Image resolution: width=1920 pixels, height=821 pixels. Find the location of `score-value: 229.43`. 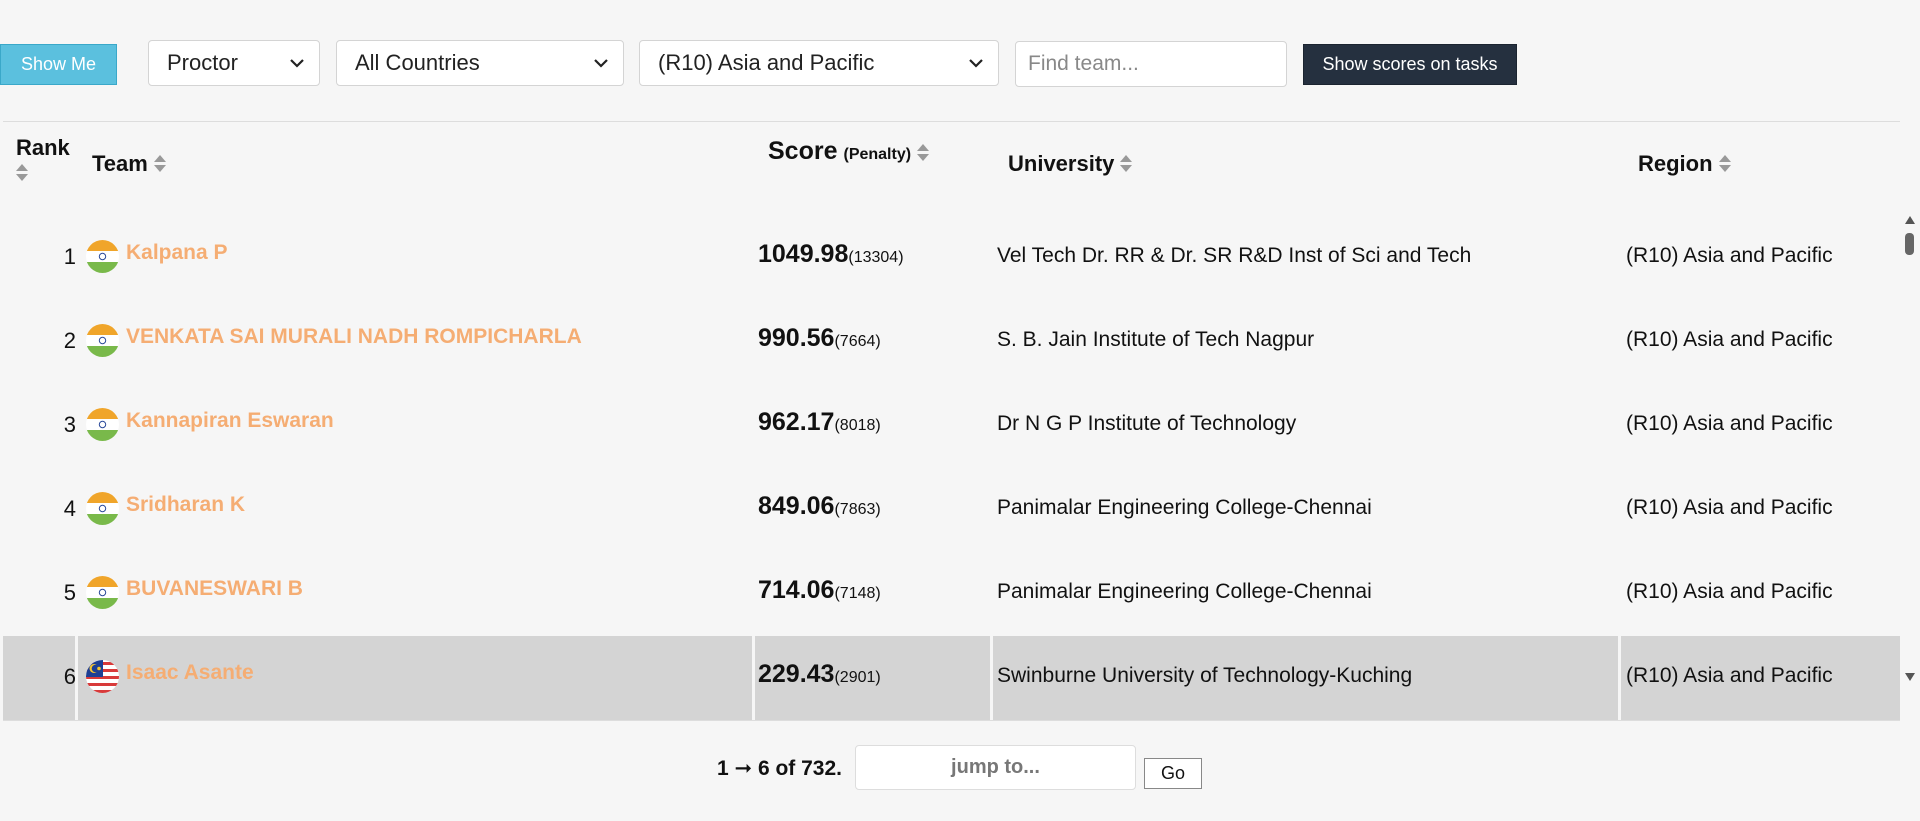

score-value: 229.43 is located at coordinates (796, 674).